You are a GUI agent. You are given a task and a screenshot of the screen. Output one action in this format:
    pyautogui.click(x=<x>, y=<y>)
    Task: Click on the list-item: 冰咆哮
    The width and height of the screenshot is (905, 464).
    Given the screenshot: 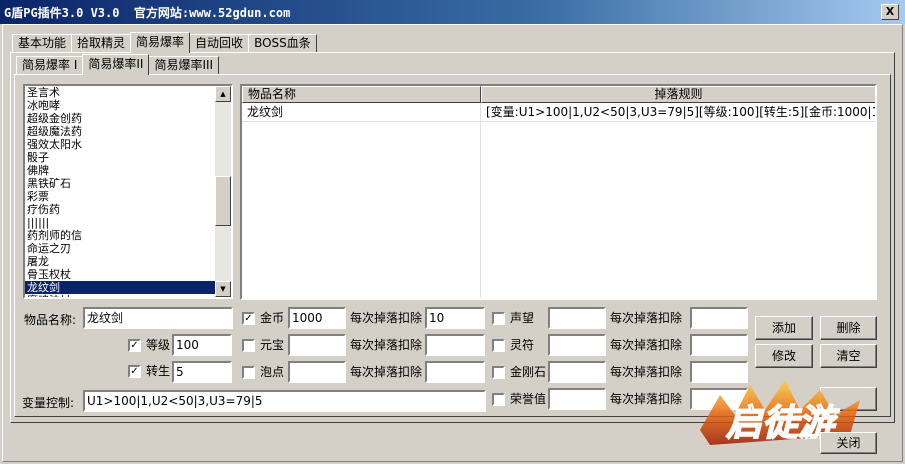 What is the action you would take?
    pyautogui.click(x=120, y=105)
    